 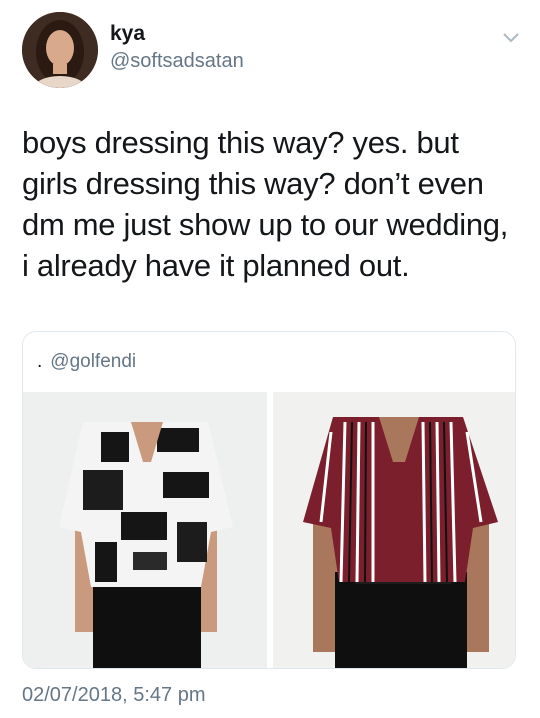 What do you see at coordinates (511, 37) in the screenshot?
I see `chevron-down-icon` at bounding box center [511, 37].